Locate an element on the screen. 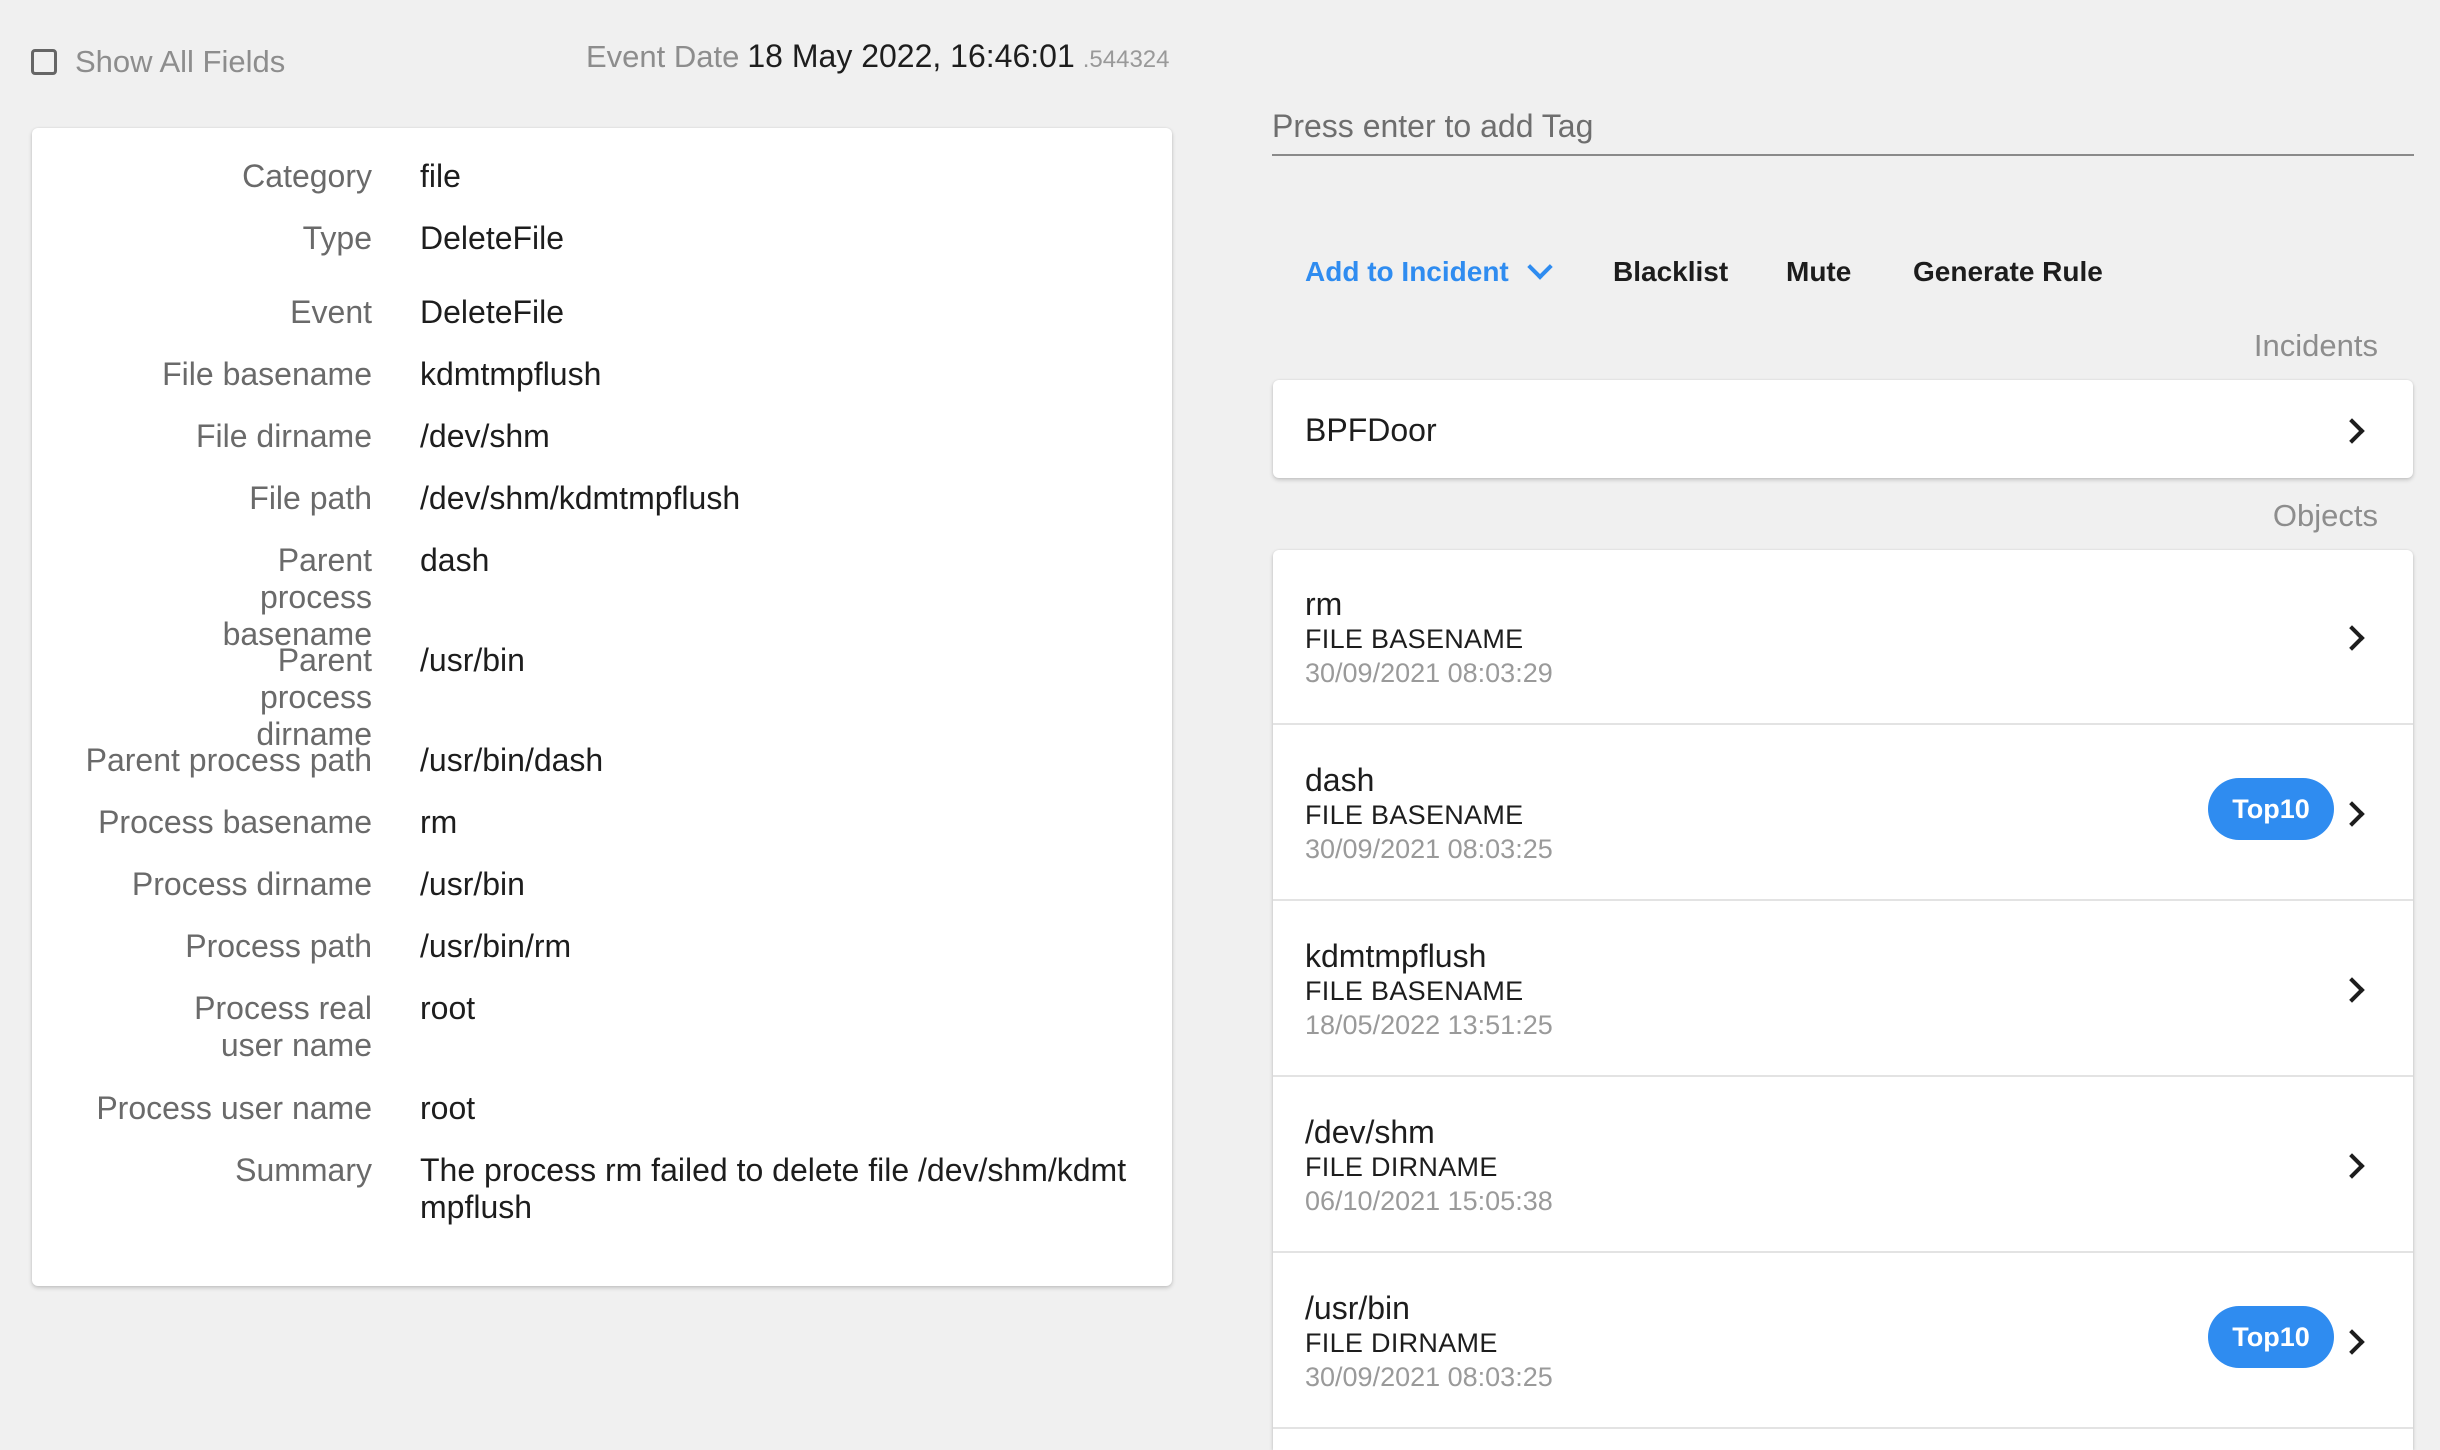 The width and height of the screenshot is (2440, 1450). detail-row-event: Event DeleteFile is located at coordinates (602, 312).